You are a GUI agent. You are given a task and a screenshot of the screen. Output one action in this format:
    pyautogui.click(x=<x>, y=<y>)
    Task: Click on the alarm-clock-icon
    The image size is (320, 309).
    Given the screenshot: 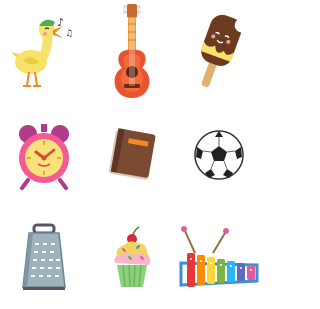 What is the action you would take?
    pyautogui.click(x=44, y=156)
    